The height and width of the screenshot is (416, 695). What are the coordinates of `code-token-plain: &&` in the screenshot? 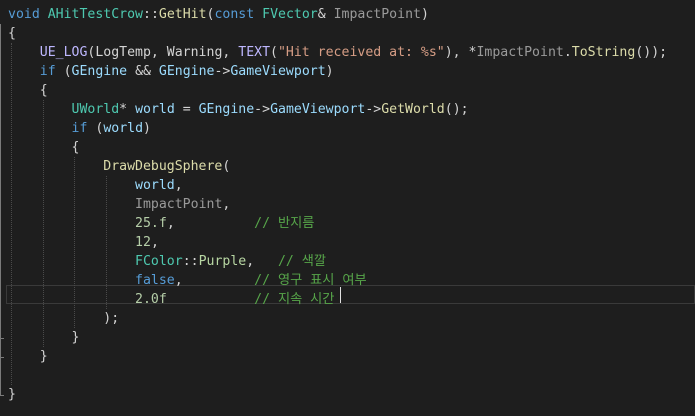 It's located at (143, 71).